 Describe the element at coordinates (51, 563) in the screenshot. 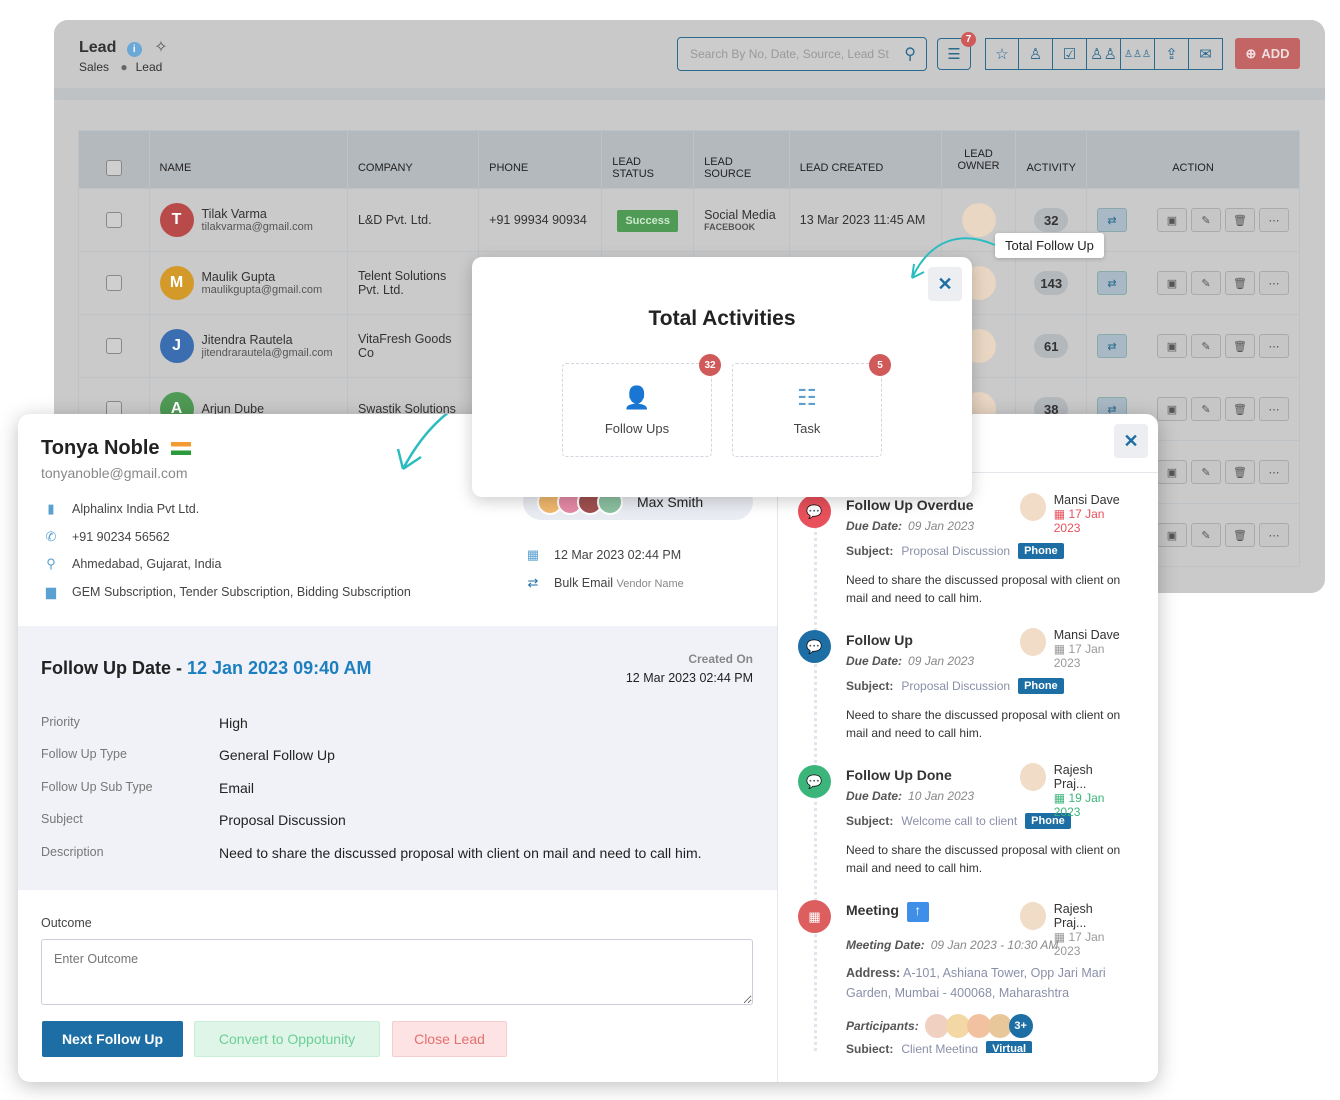

I see `location-icon: ⚲` at that location.